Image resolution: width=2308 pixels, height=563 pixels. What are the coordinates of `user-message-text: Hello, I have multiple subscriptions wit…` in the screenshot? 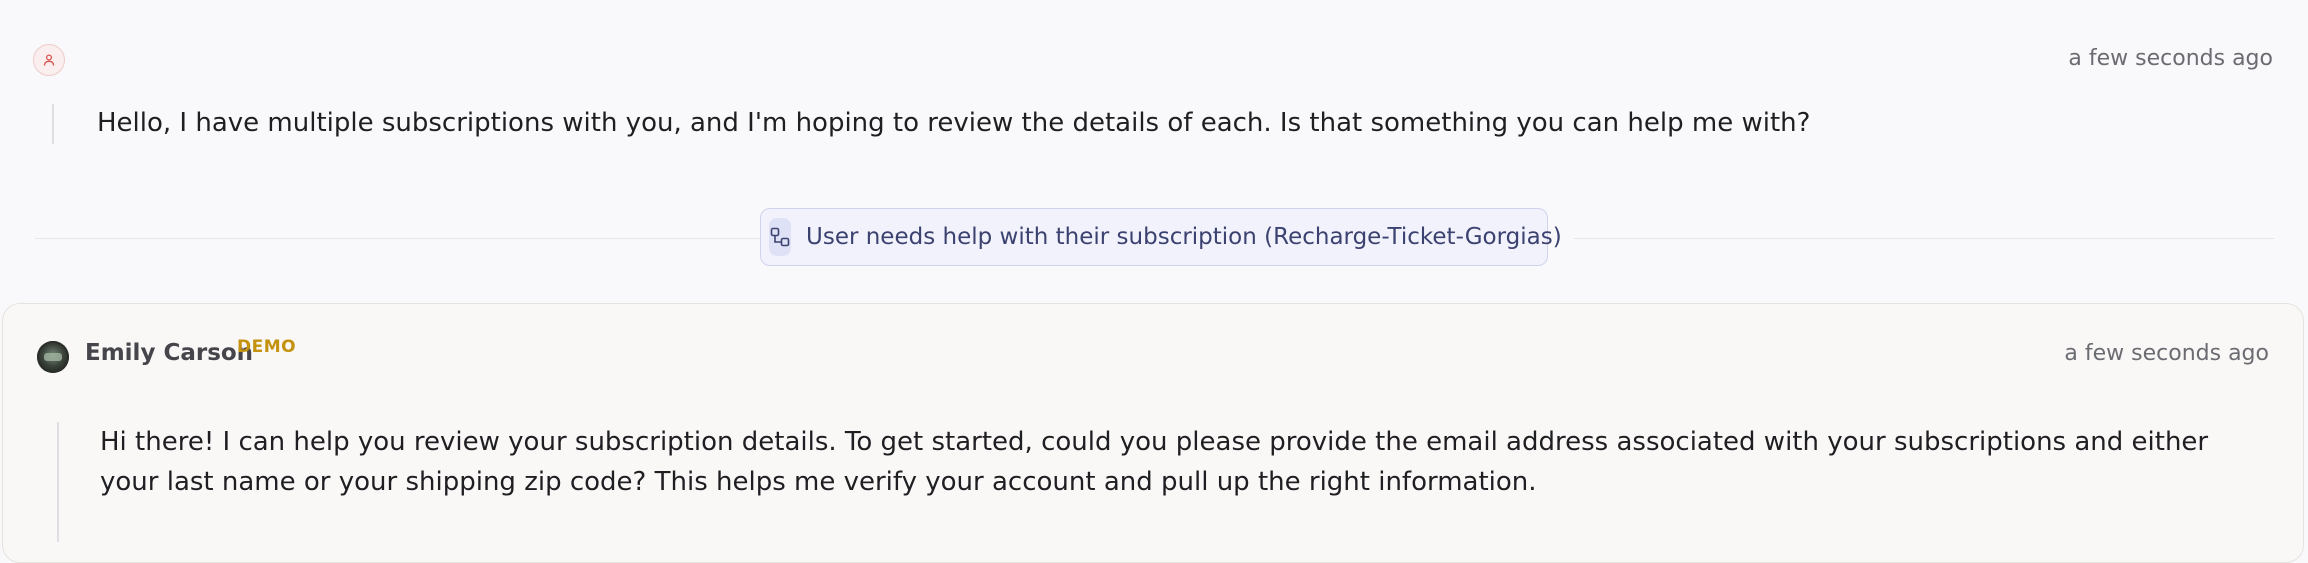 It's located at (954, 123).